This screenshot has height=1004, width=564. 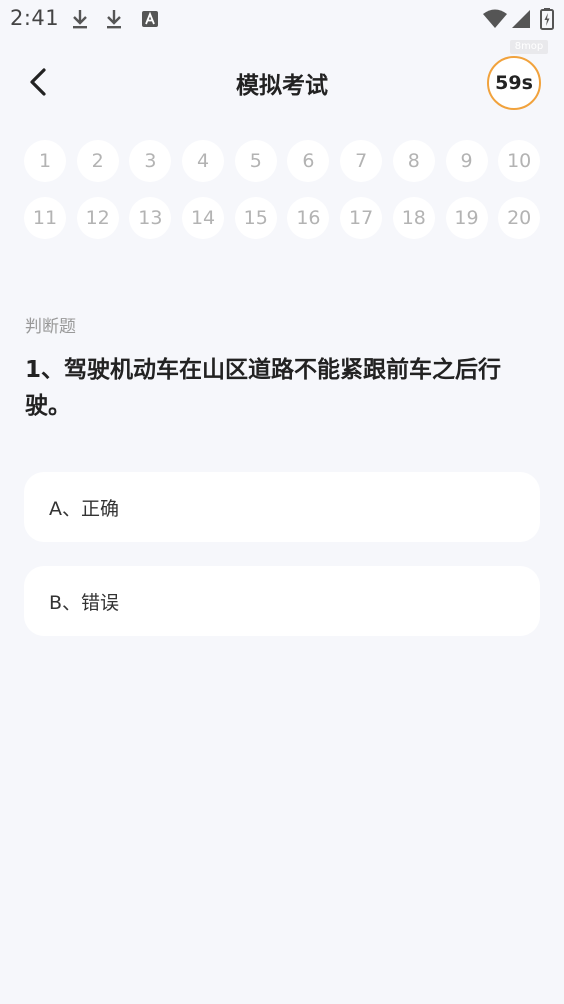 What do you see at coordinates (50, 327) in the screenshot?
I see `question-type-label: 判断题` at bounding box center [50, 327].